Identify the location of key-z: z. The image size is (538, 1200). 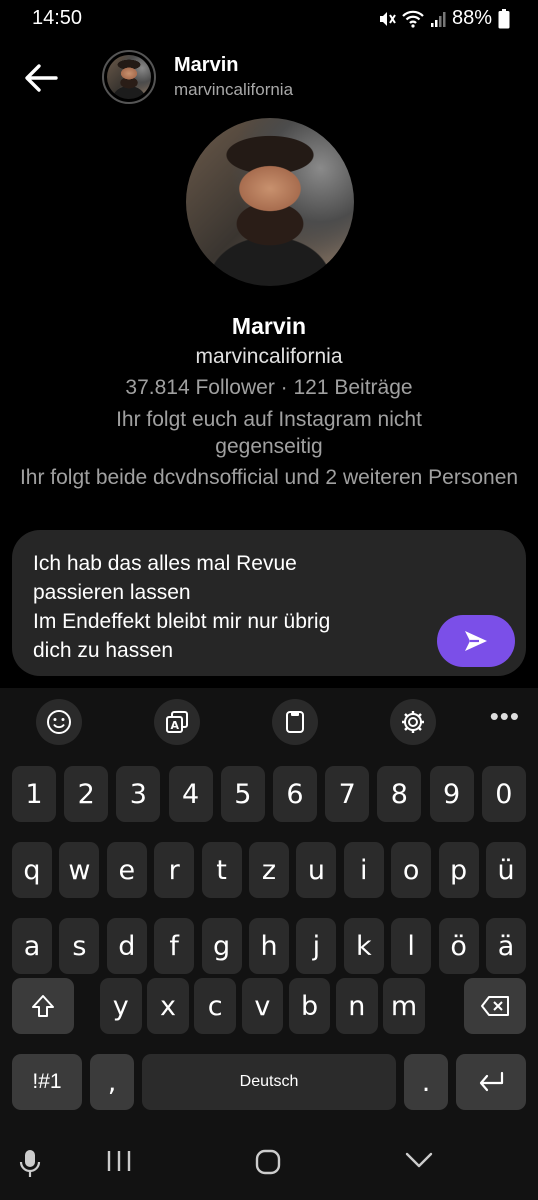
(269, 870).